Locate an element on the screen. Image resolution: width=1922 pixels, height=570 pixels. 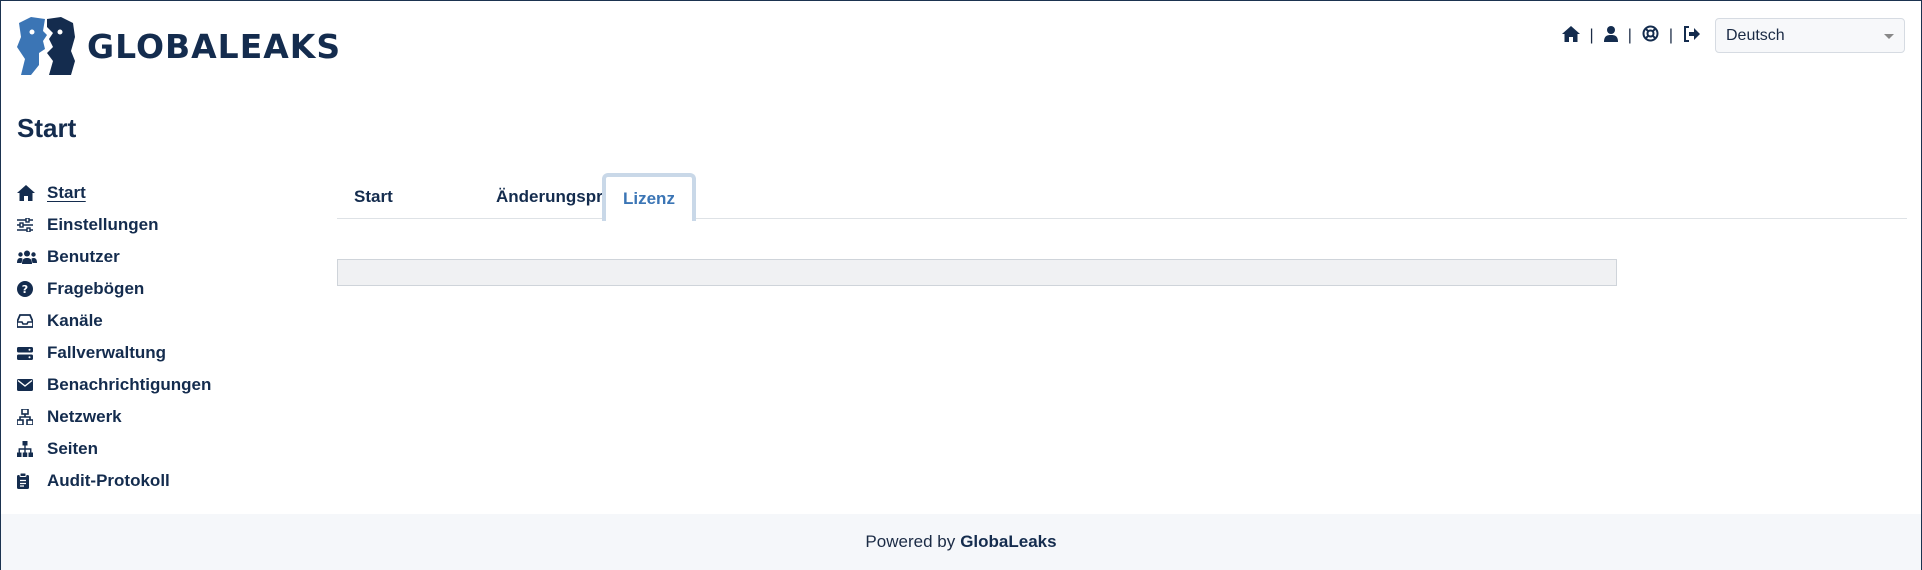
sidebar-item-benutzer: Benutzer is located at coordinates (114, 257).